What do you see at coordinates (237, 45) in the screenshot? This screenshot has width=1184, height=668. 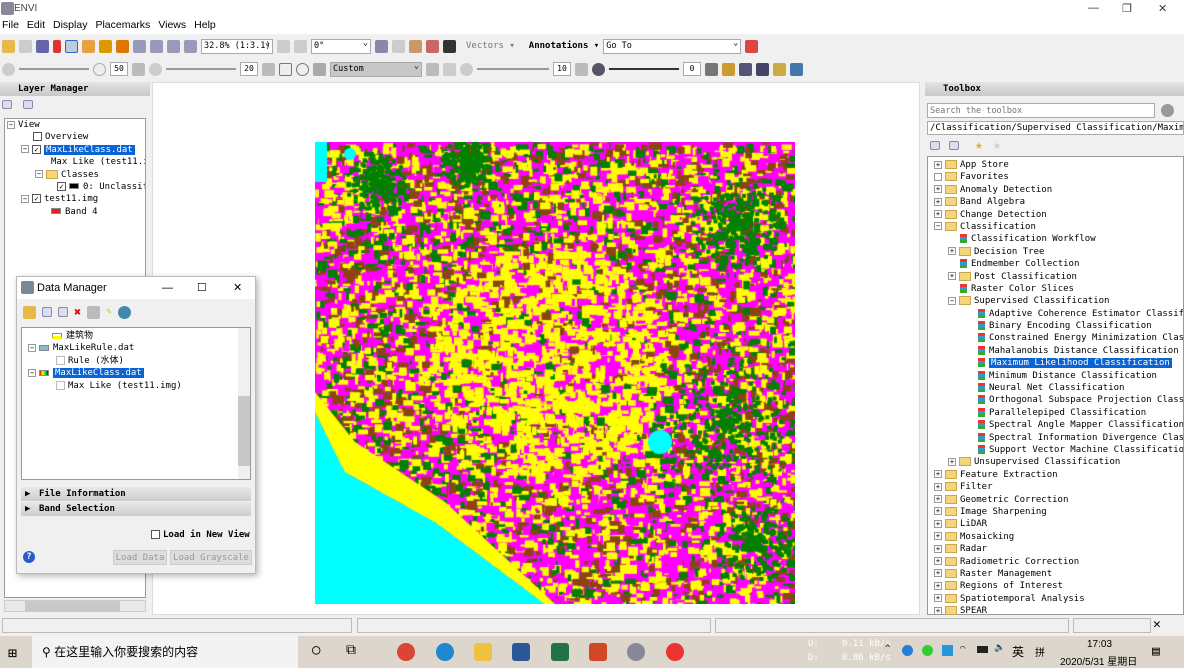 I see `zoom-combo: 32.8% (1:3.1)` at bounding box center [237, 45].